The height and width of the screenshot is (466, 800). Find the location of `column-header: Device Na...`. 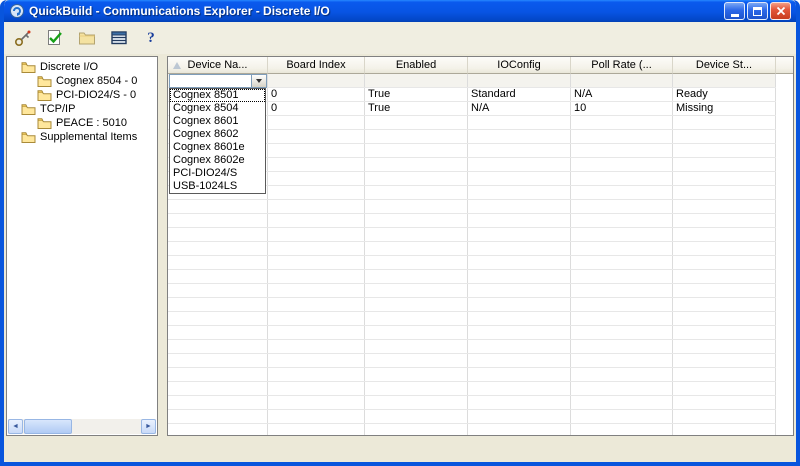

column-header: Device Na... is located at coordinates (218, 65).